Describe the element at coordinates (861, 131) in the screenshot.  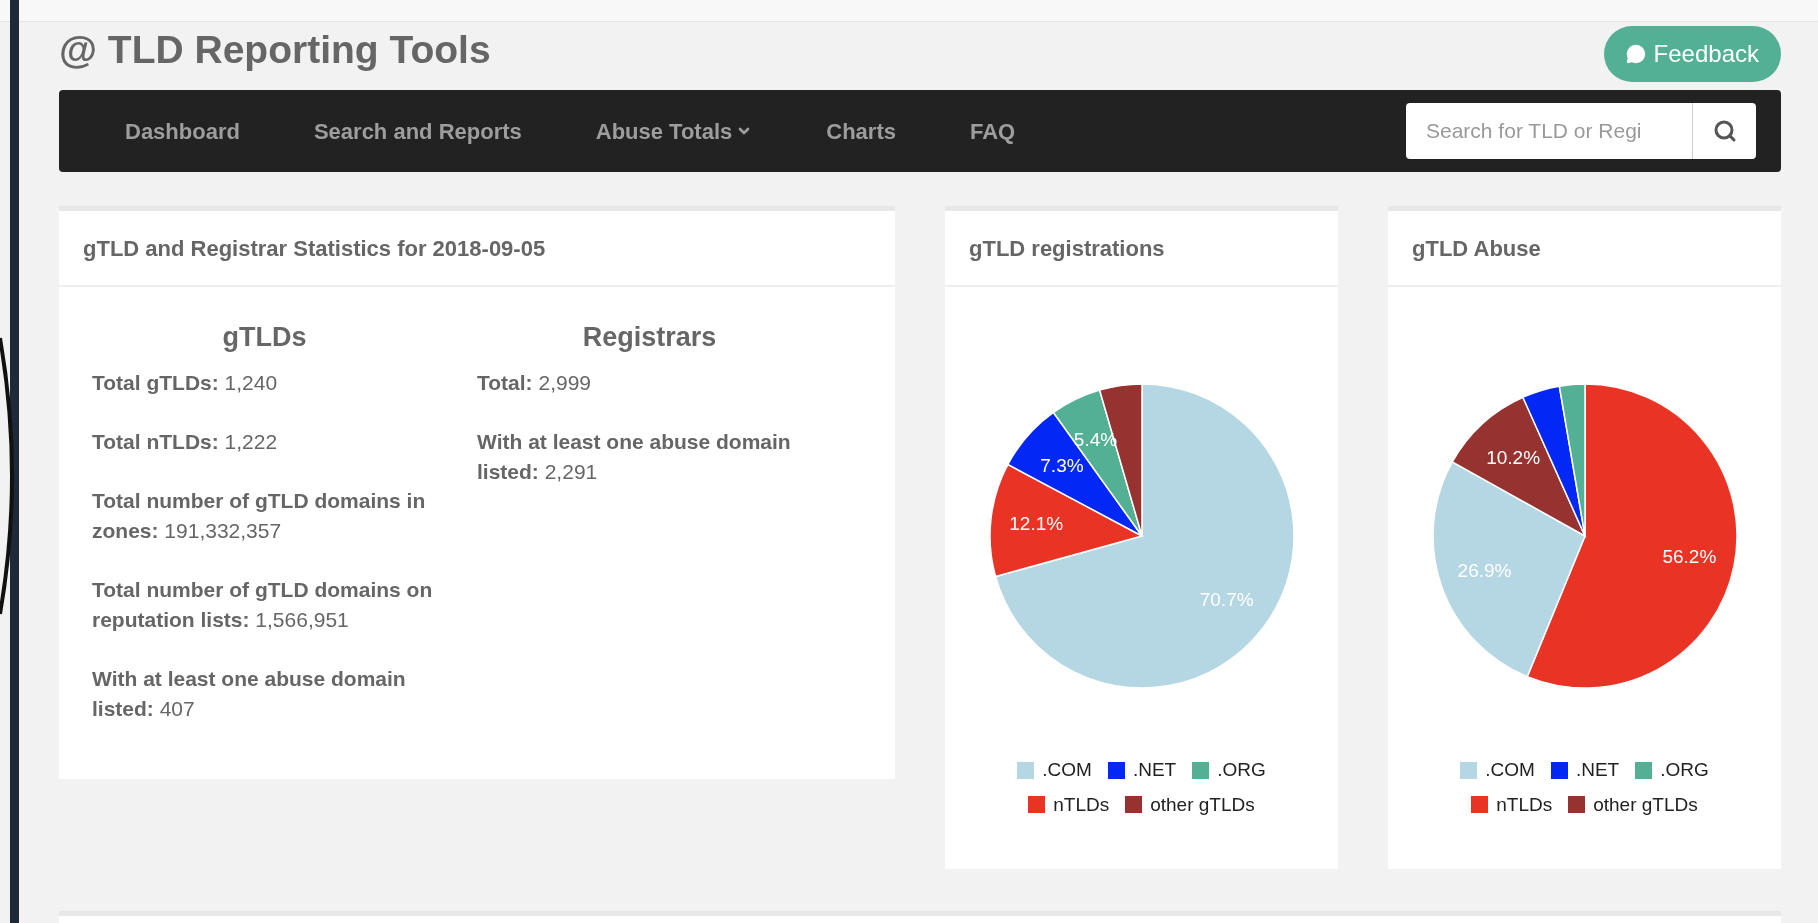
I see `nav-link: Charts` at that location.